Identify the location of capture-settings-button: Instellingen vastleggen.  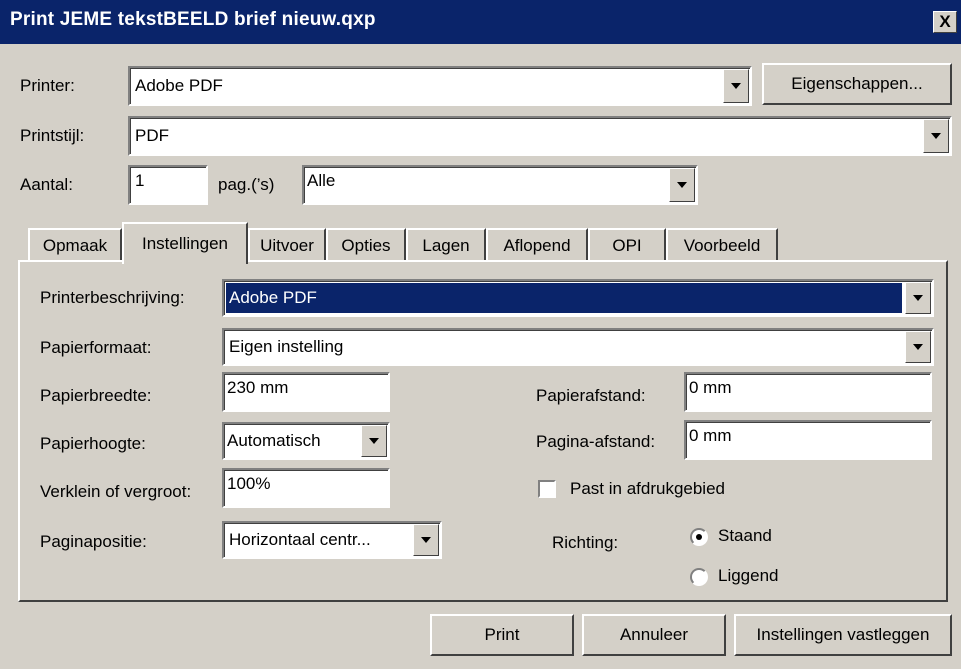
(843, 635).